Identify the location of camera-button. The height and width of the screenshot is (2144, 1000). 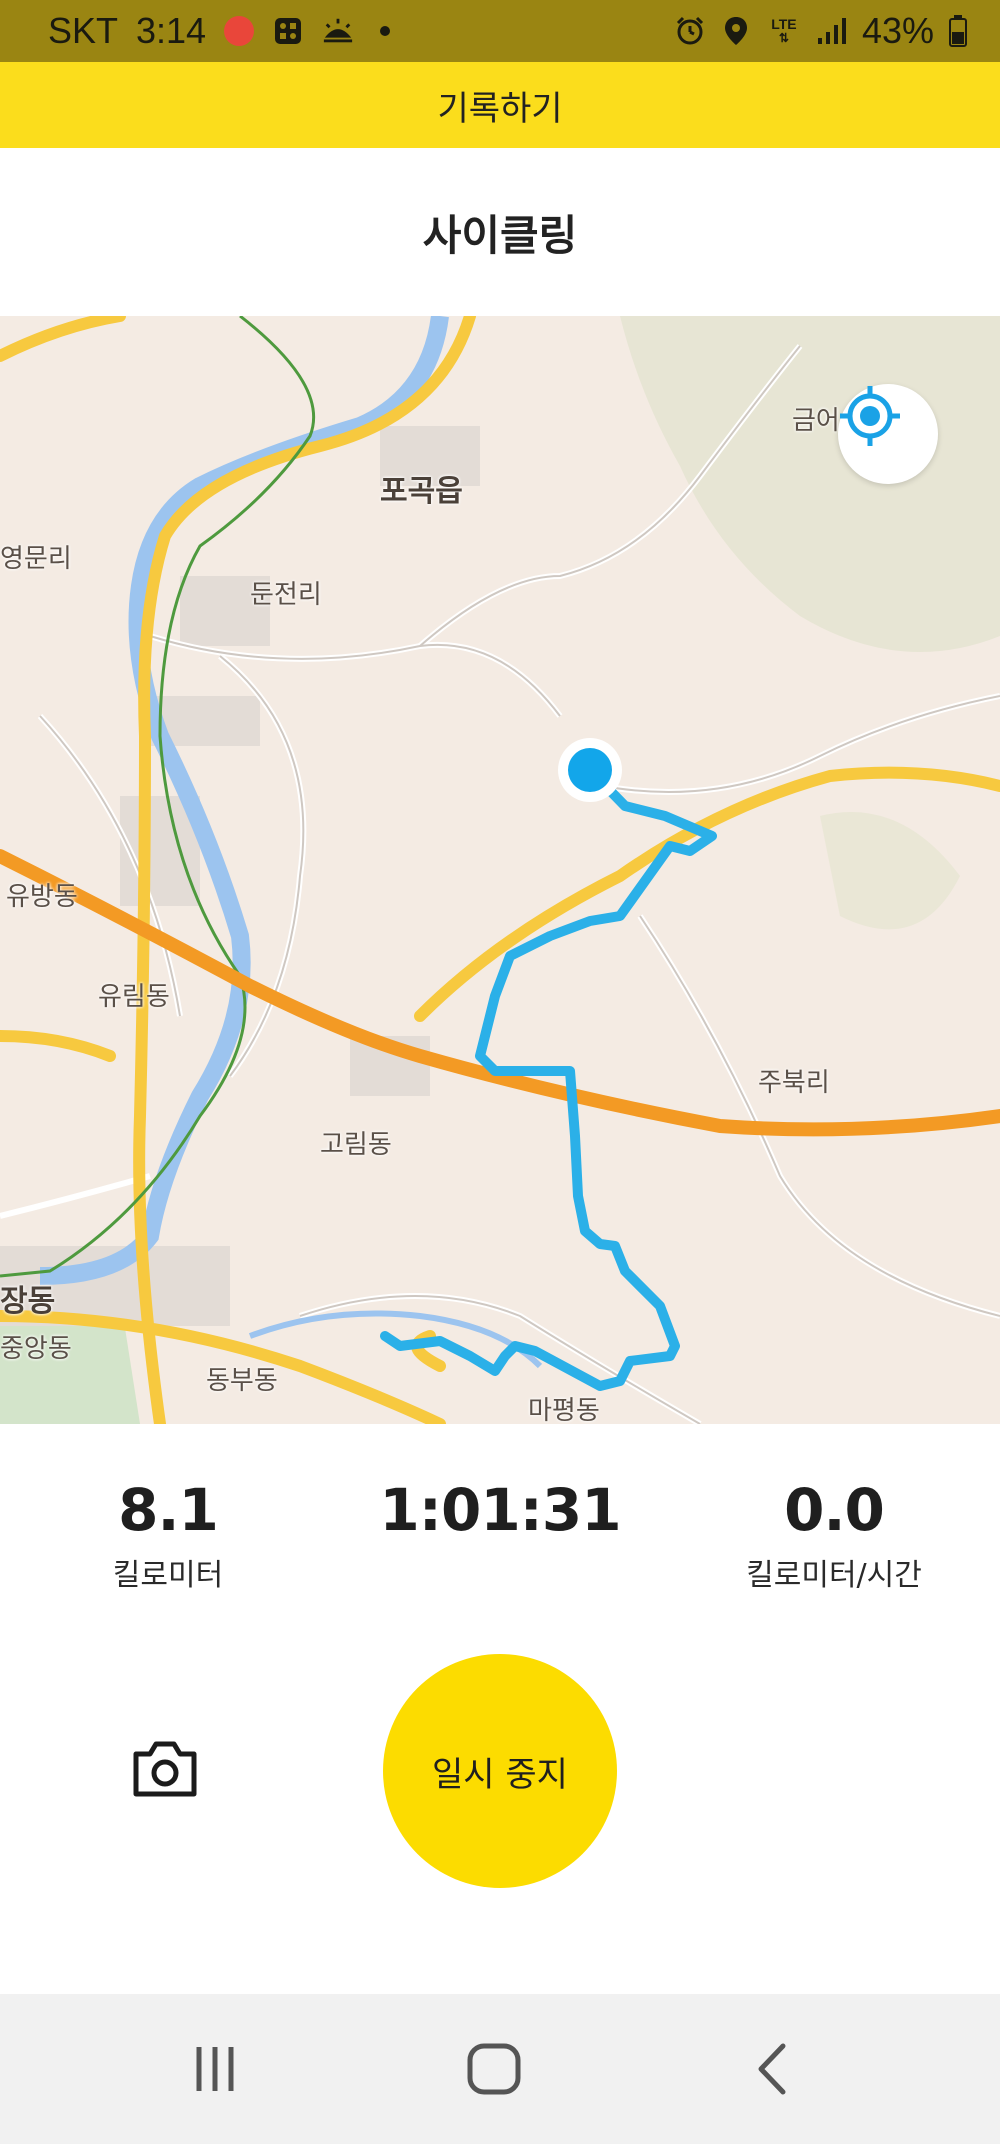
(165, 1769).